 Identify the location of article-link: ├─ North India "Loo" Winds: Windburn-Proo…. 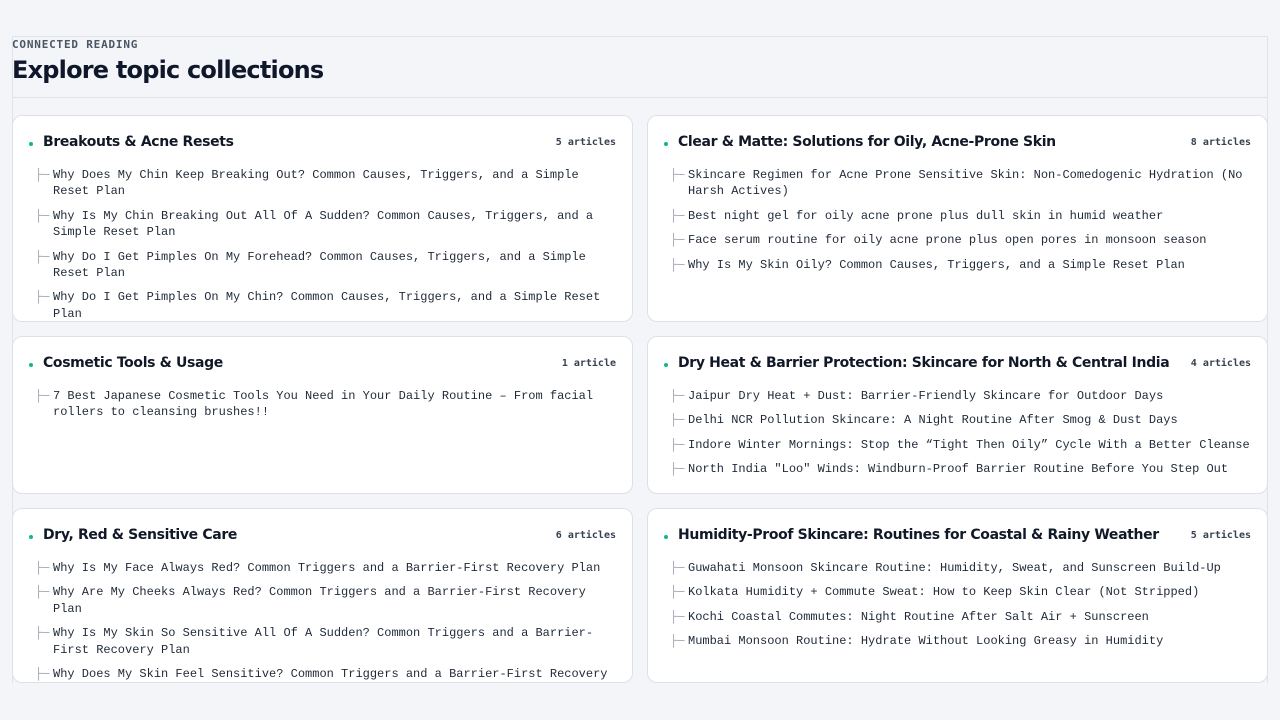
(960, 469).